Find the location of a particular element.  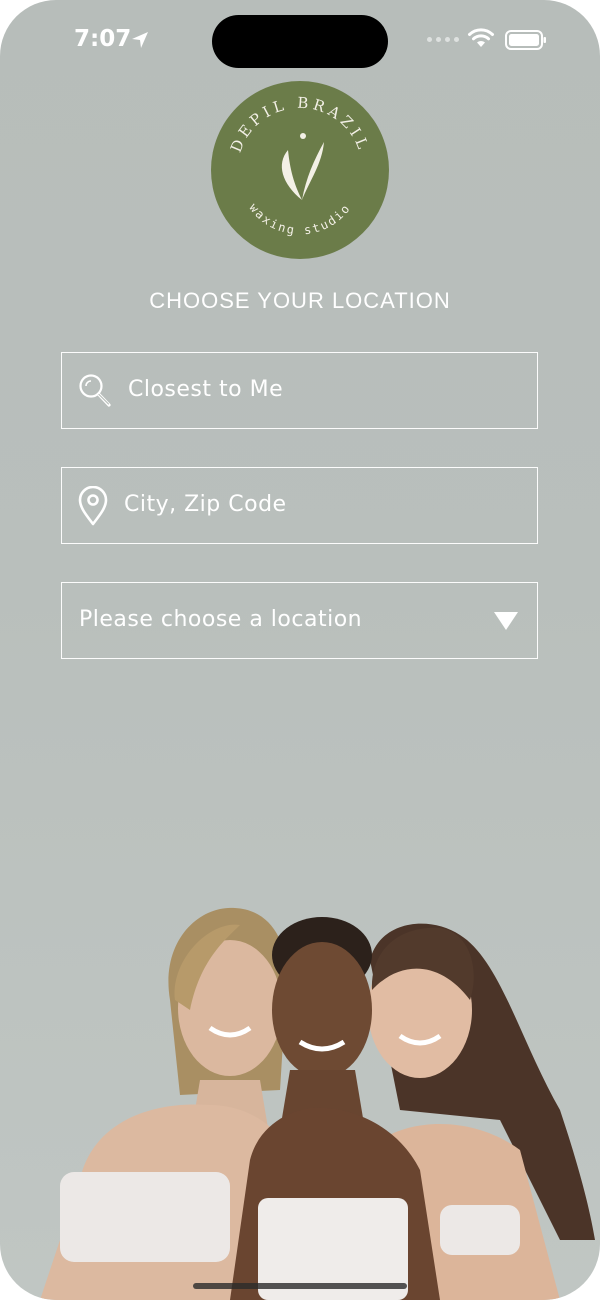

dynamic-island is located at coordinates (300, 41).